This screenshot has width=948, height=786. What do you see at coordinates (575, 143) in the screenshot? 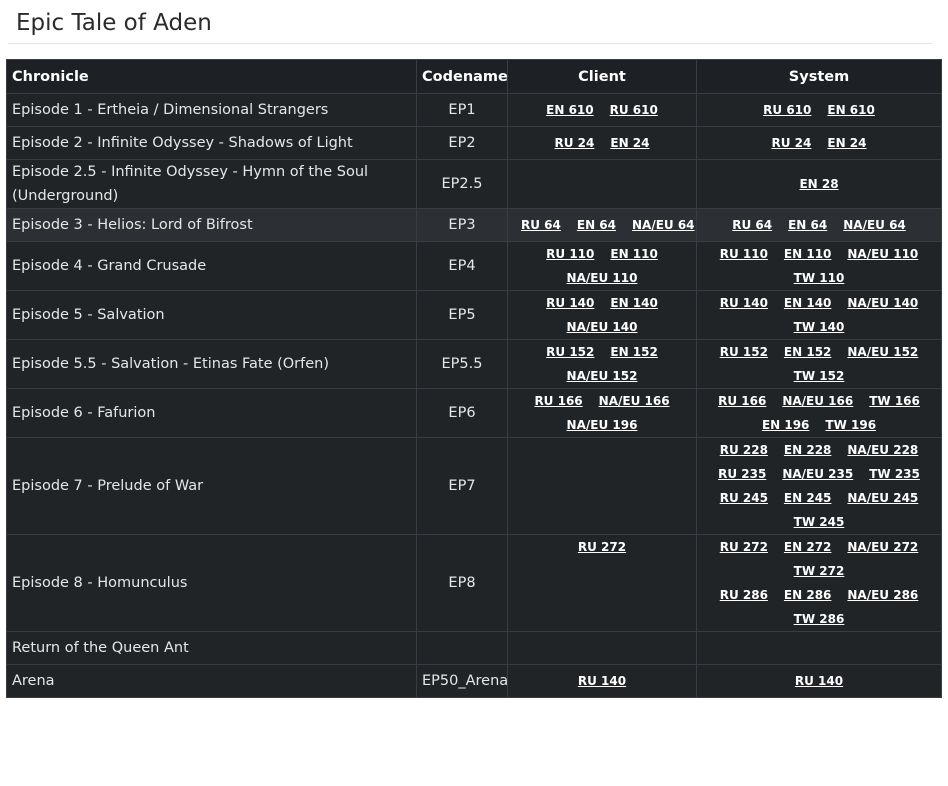
I see `client-download-link: RU 24` at bounding box center [575, 143].